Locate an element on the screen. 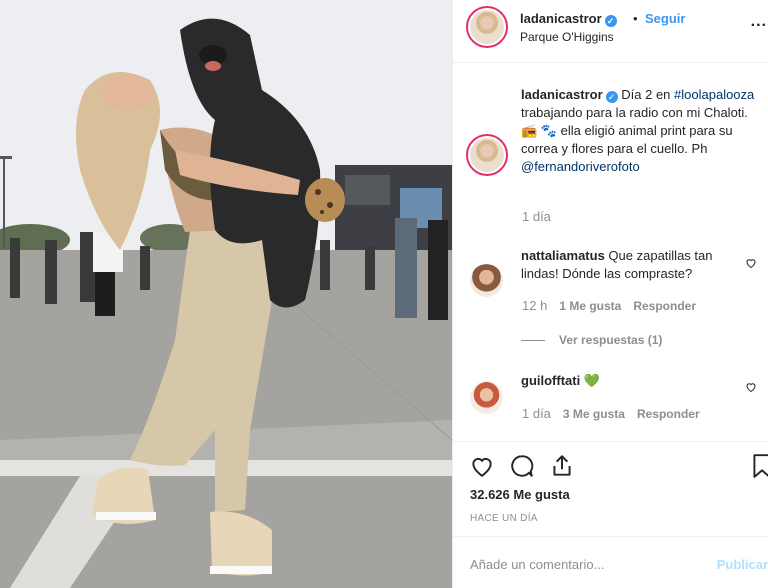 The image size is (768, 588). comment-text: 💚 is located at coordinates (590, 380).